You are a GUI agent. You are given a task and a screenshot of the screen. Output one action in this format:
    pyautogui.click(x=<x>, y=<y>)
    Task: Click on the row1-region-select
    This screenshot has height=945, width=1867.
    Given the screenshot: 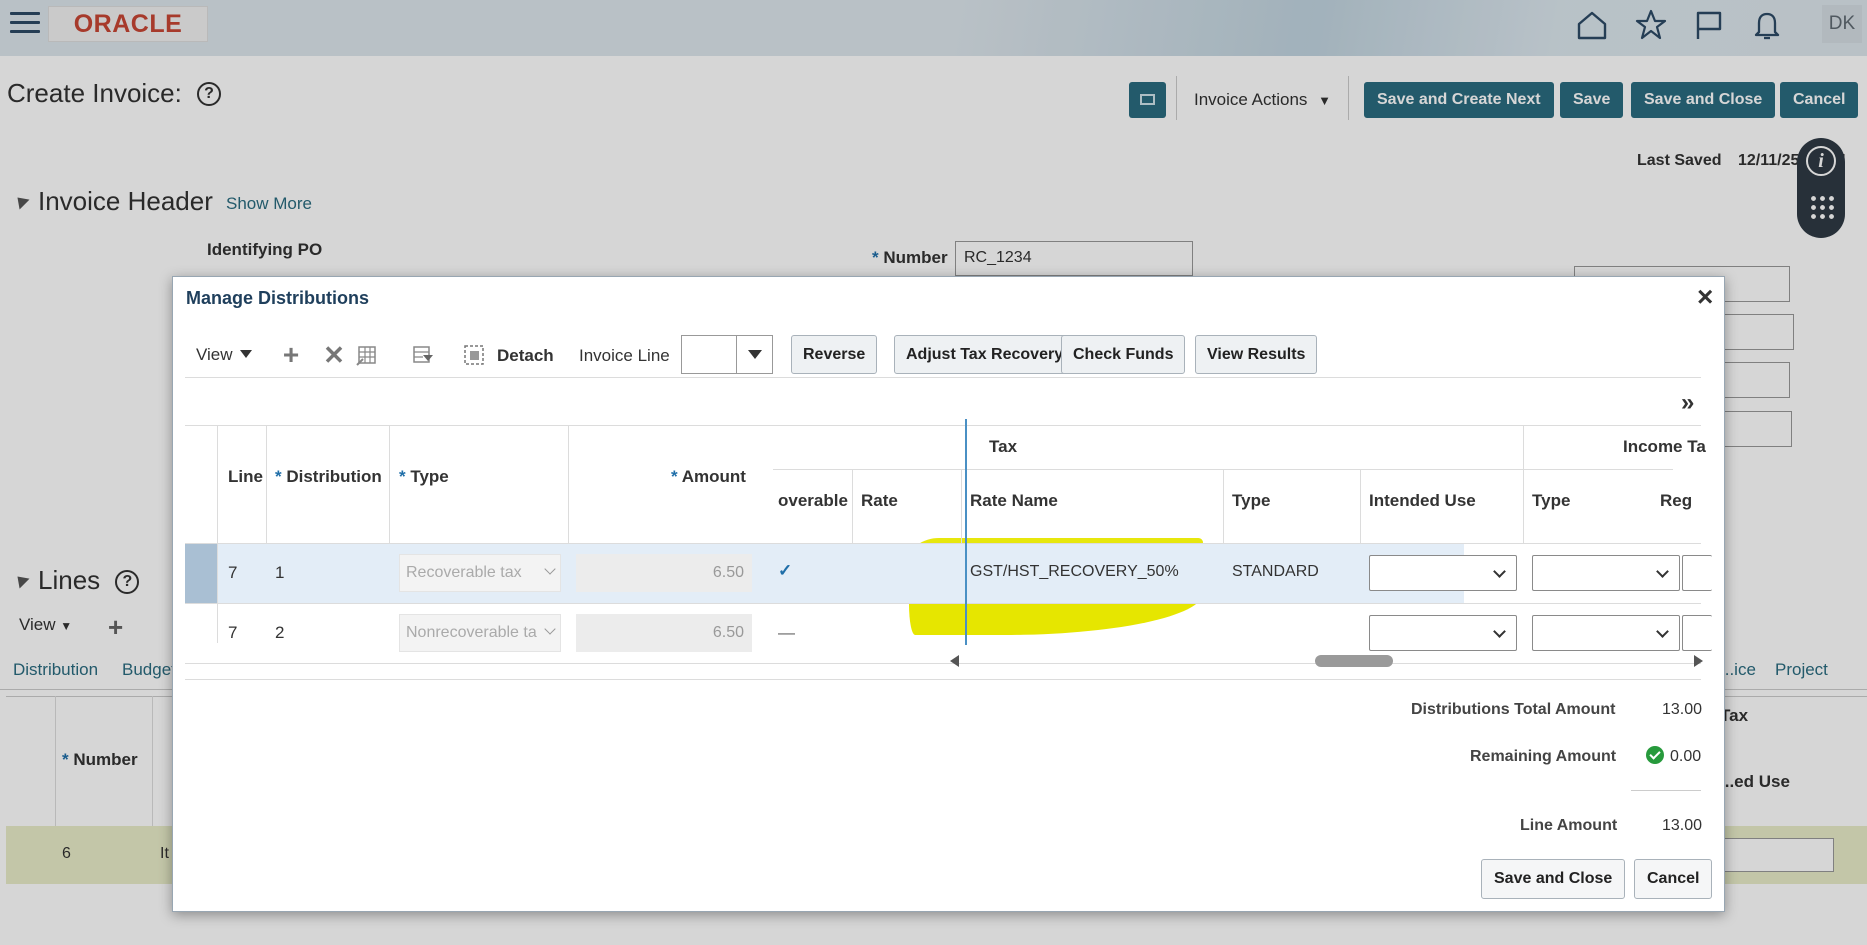 What is the action you would take?
    pyautogui.click(x=1697, y=573)
    